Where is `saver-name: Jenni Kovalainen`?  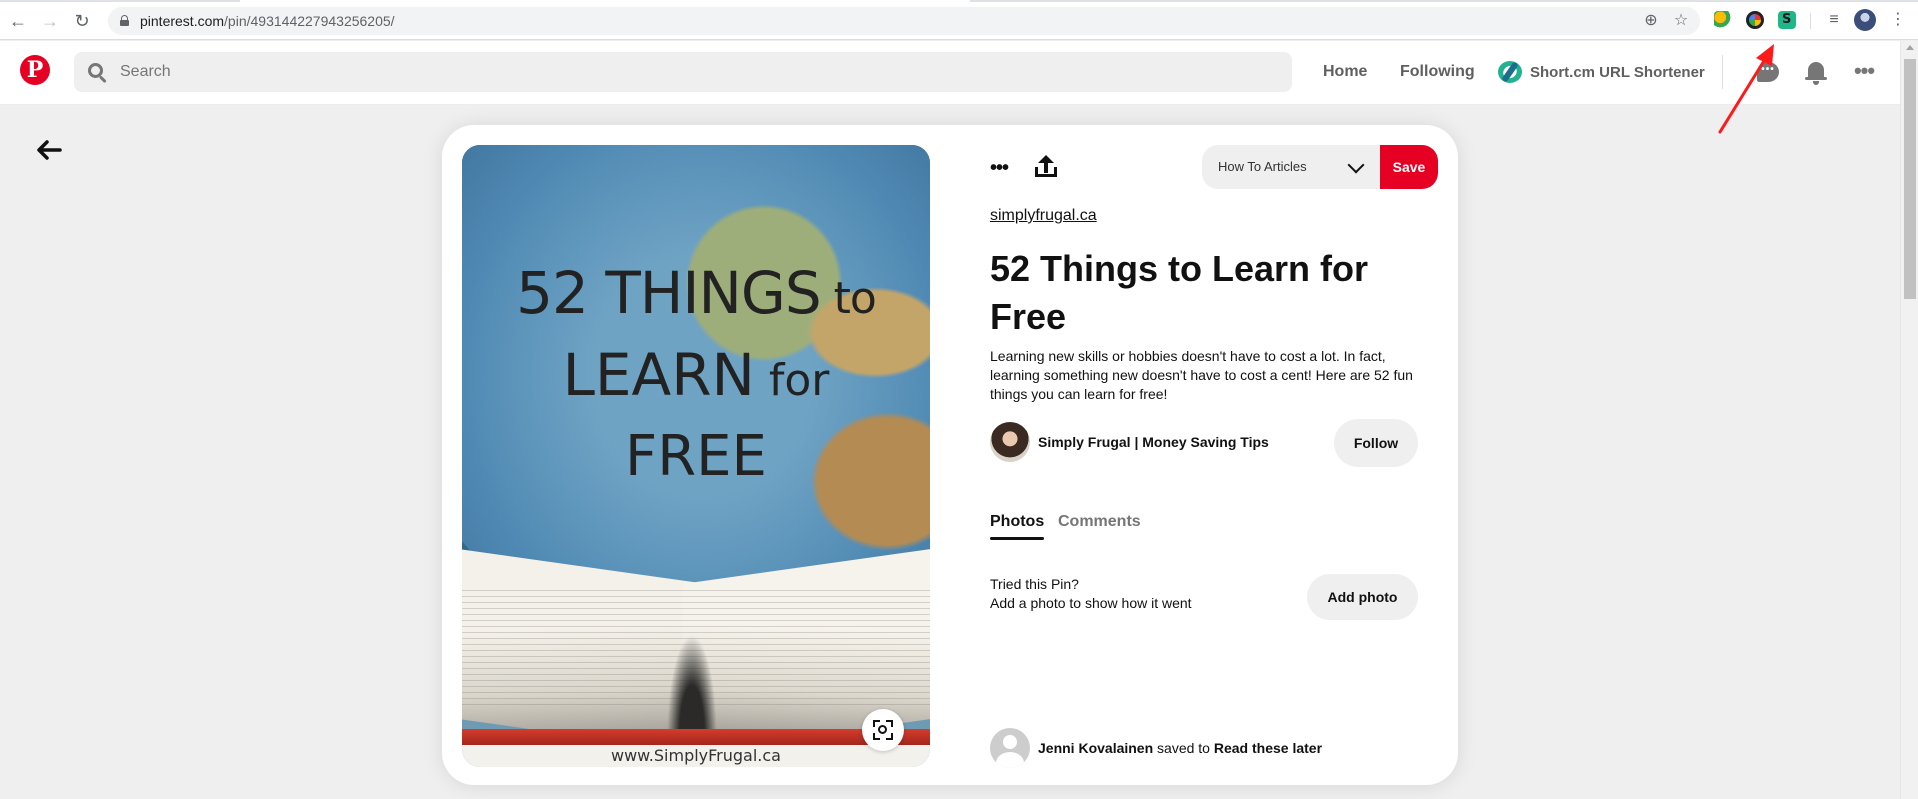
saver-name: Jenni Kovalainen is located at coordinates (1095, 748).